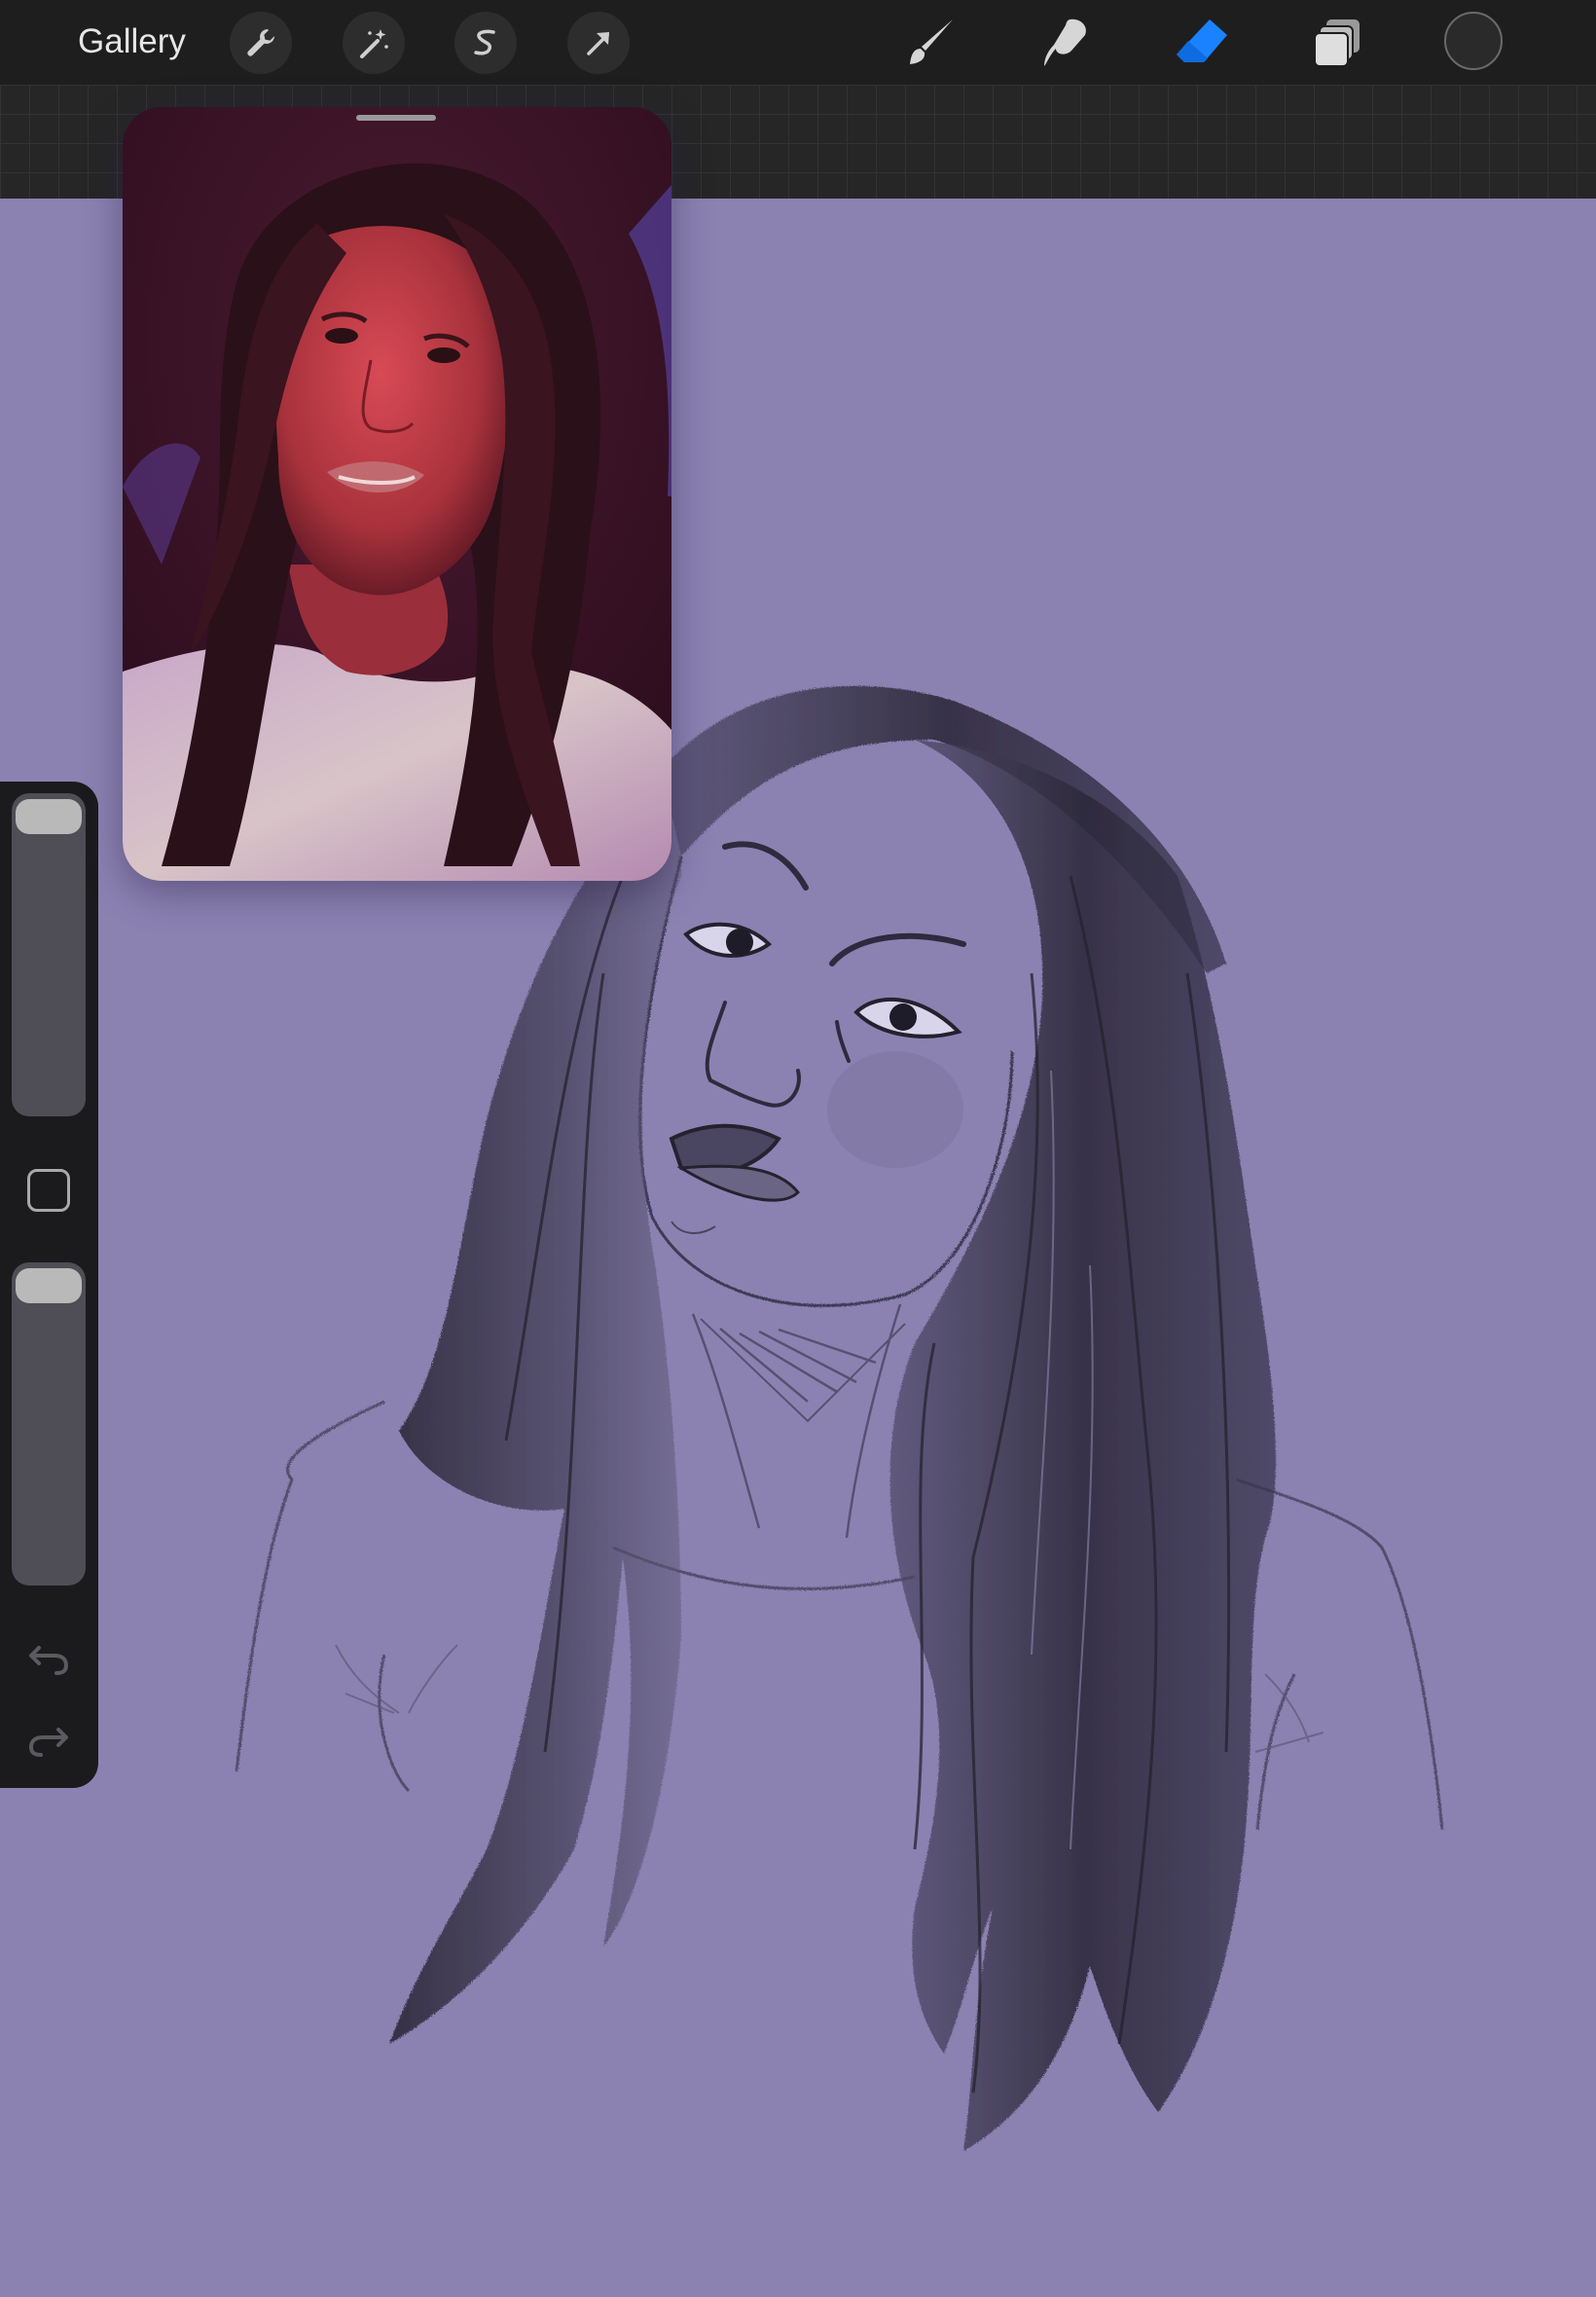 The image size is (1596, 2297). What do you see at coordinates (48, 1742) in the screenshot?
I see `redo-icon` at bounding box center [48, 1742].